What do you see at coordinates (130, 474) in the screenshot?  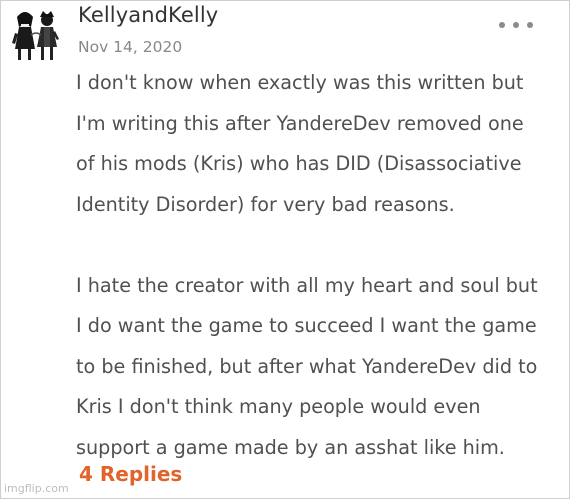 I see `replies-link: 4 Replies` at bounding box center [130, 474].